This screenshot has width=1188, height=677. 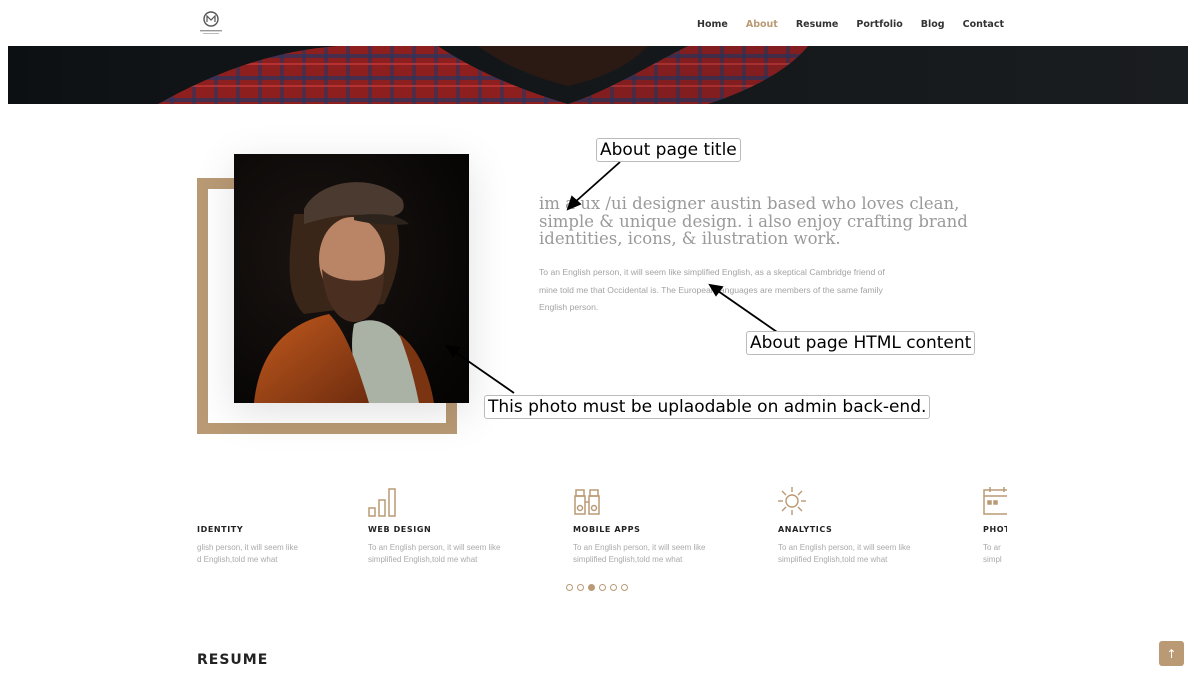 What do you see at coordinates (400, 529) in the screenshot?
I see `service-title: WEB DESIGN` at bounding box center [400, 529].